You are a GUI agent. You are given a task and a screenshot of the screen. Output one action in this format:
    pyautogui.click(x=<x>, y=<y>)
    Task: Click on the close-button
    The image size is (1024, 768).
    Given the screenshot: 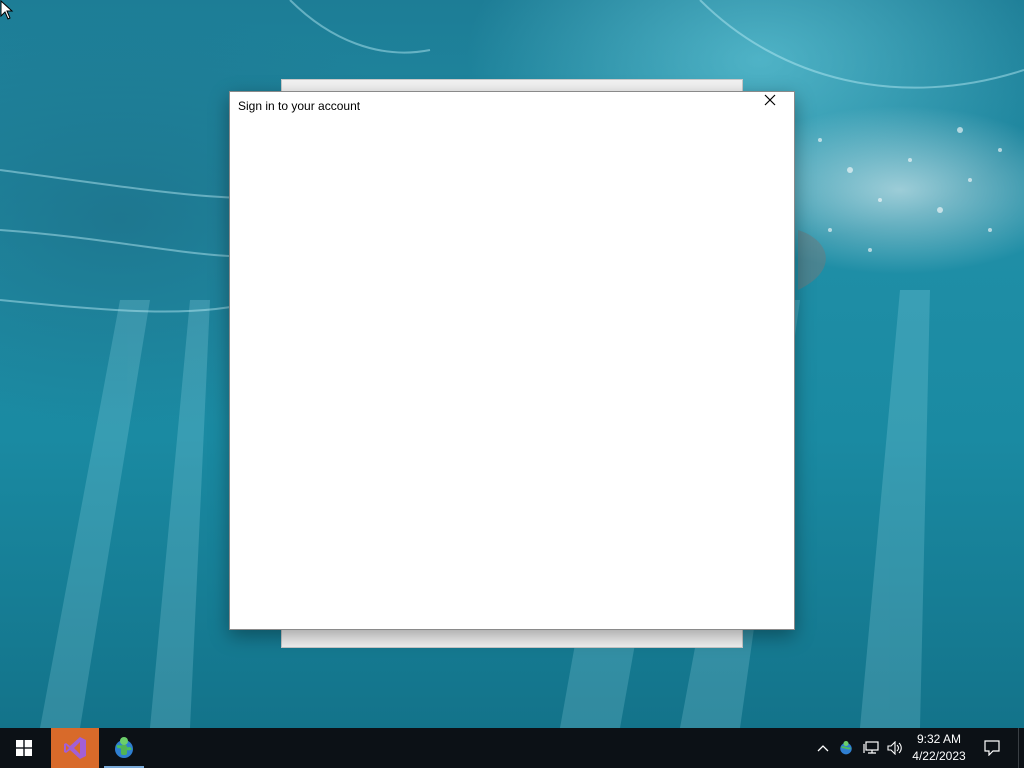 What is the action you would take?
    pyautogui.click(x=778, y=106)
    